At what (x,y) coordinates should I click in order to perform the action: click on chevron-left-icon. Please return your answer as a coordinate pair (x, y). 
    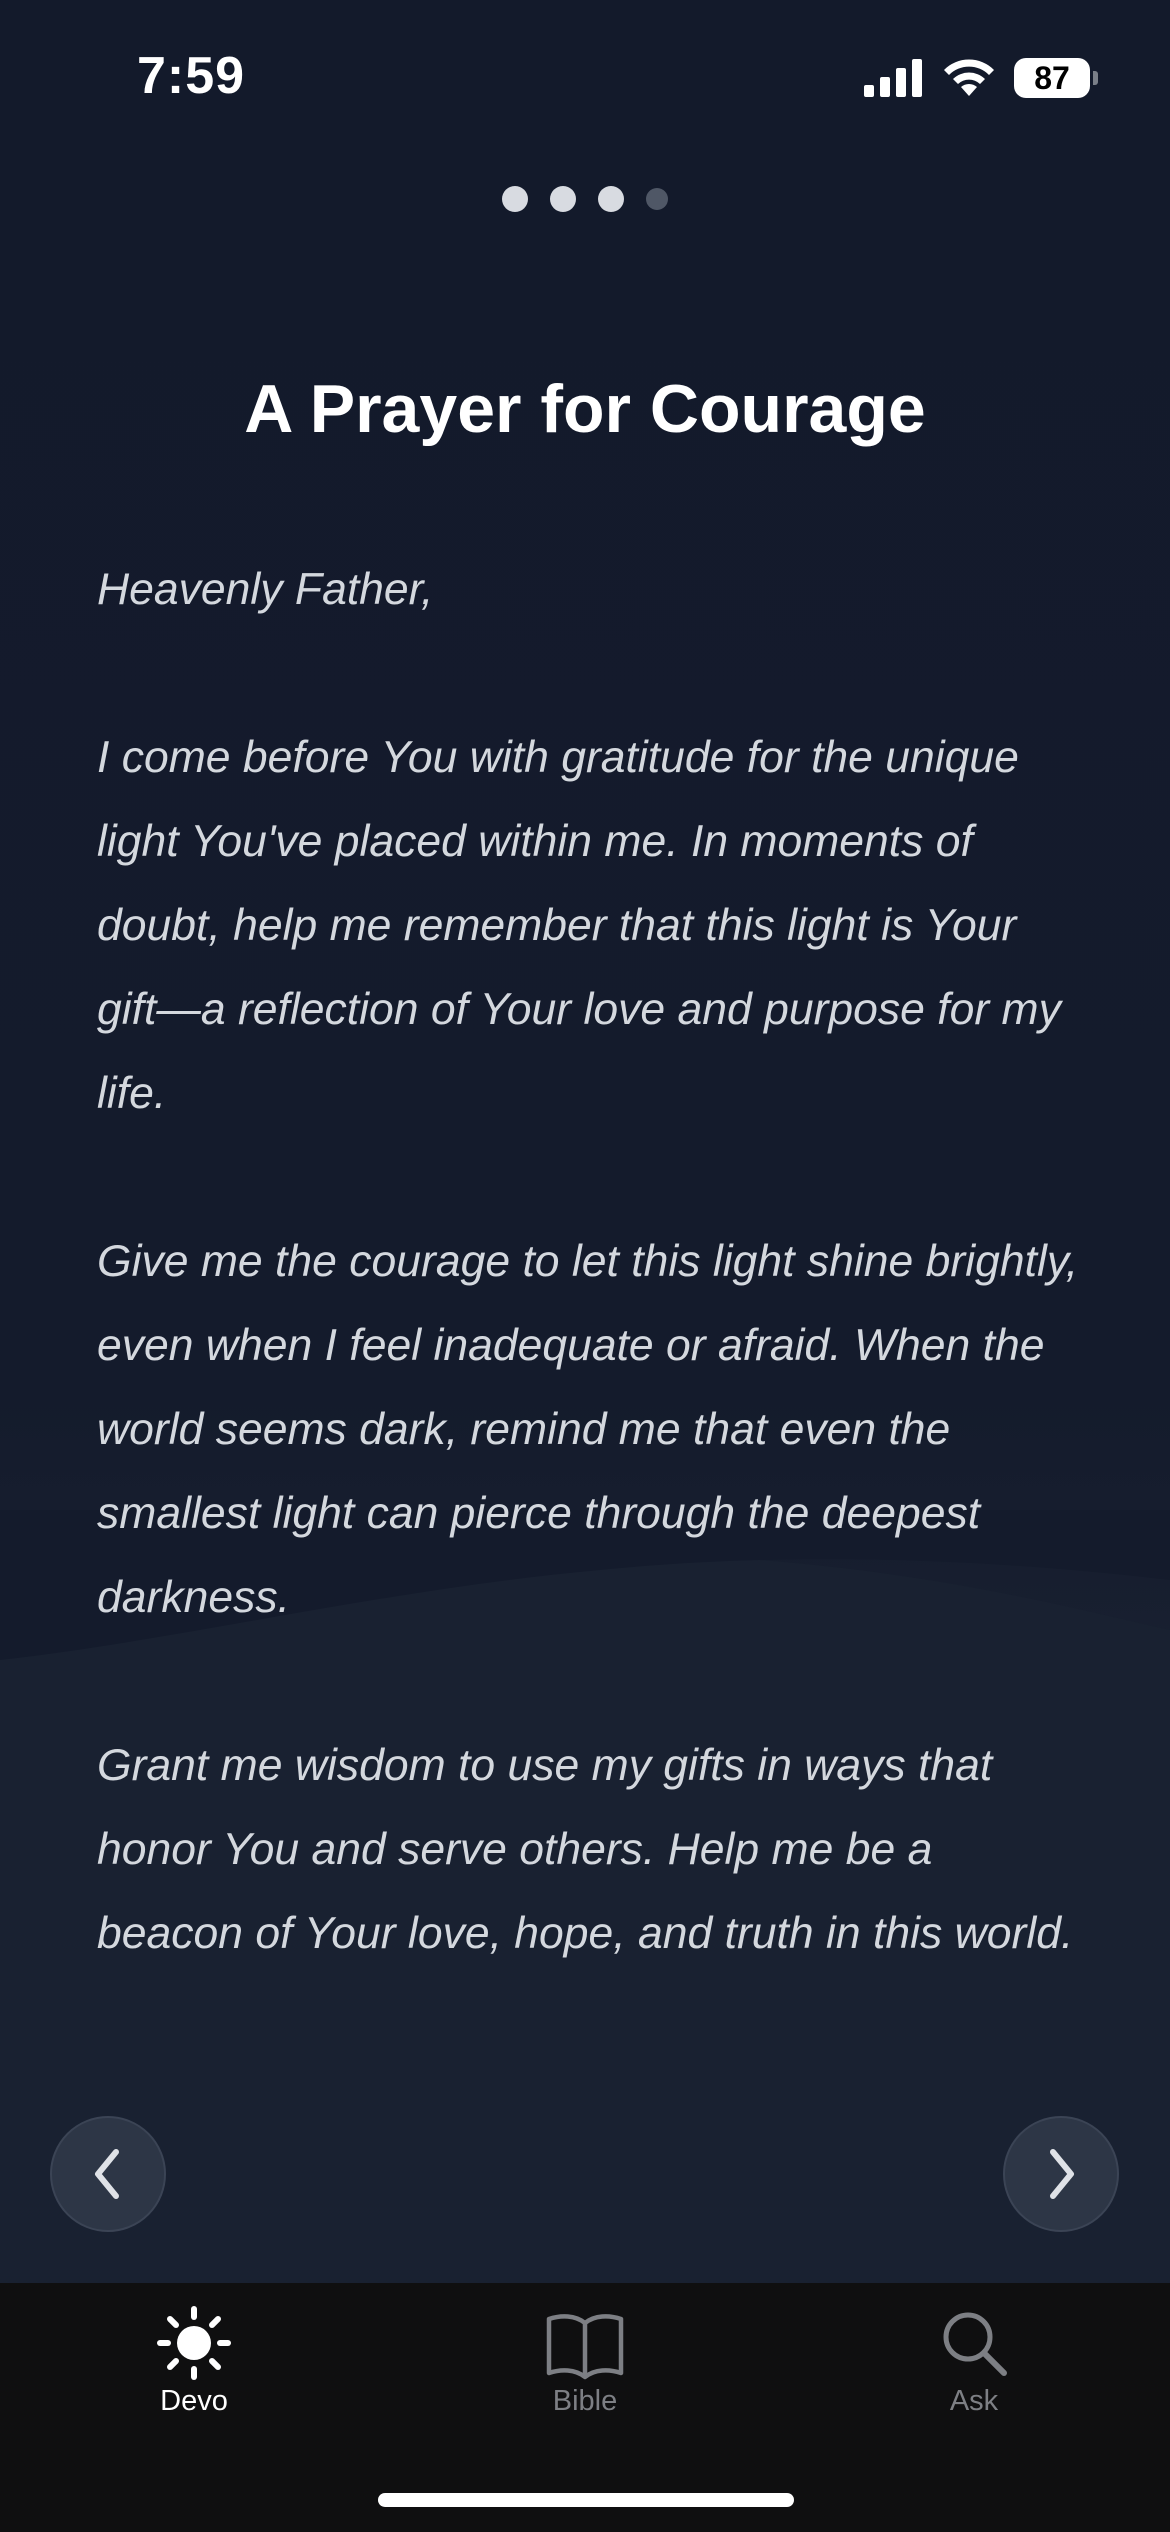
    Looking at the image, I should click on (107, 2174).